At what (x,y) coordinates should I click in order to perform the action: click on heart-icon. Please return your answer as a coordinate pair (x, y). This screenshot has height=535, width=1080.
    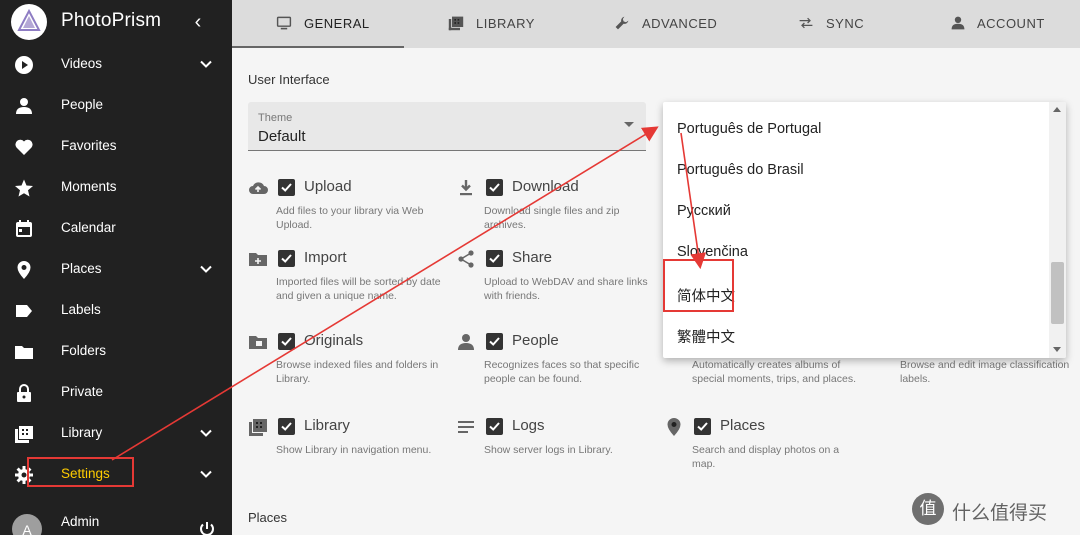
    Looking at the image, I should click on (24, 147).